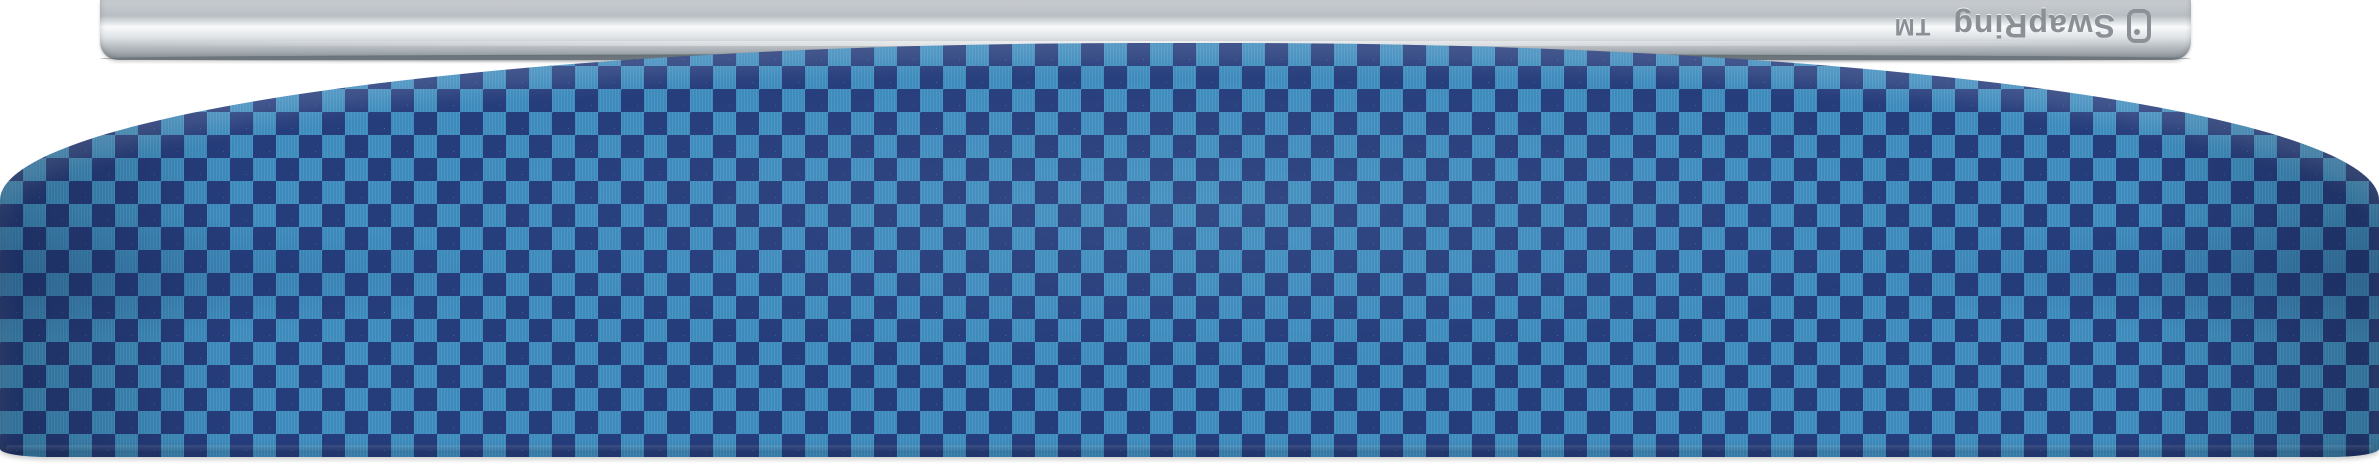 The image size is (2379, 465). I want to click on brand-name: SwapRing, so click(2033, 26).